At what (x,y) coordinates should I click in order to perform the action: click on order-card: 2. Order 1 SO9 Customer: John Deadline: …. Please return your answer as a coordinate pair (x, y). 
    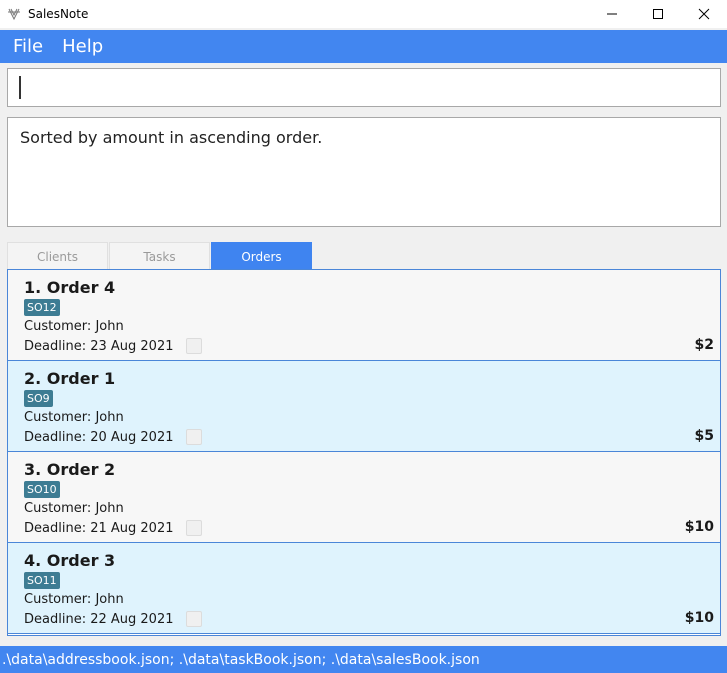
    Looking at the image, I should click on (364, 406).